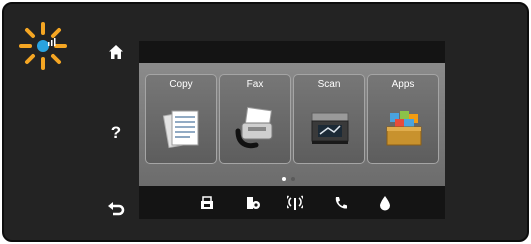  I want to click on wireless-icon, so click(295, 203).